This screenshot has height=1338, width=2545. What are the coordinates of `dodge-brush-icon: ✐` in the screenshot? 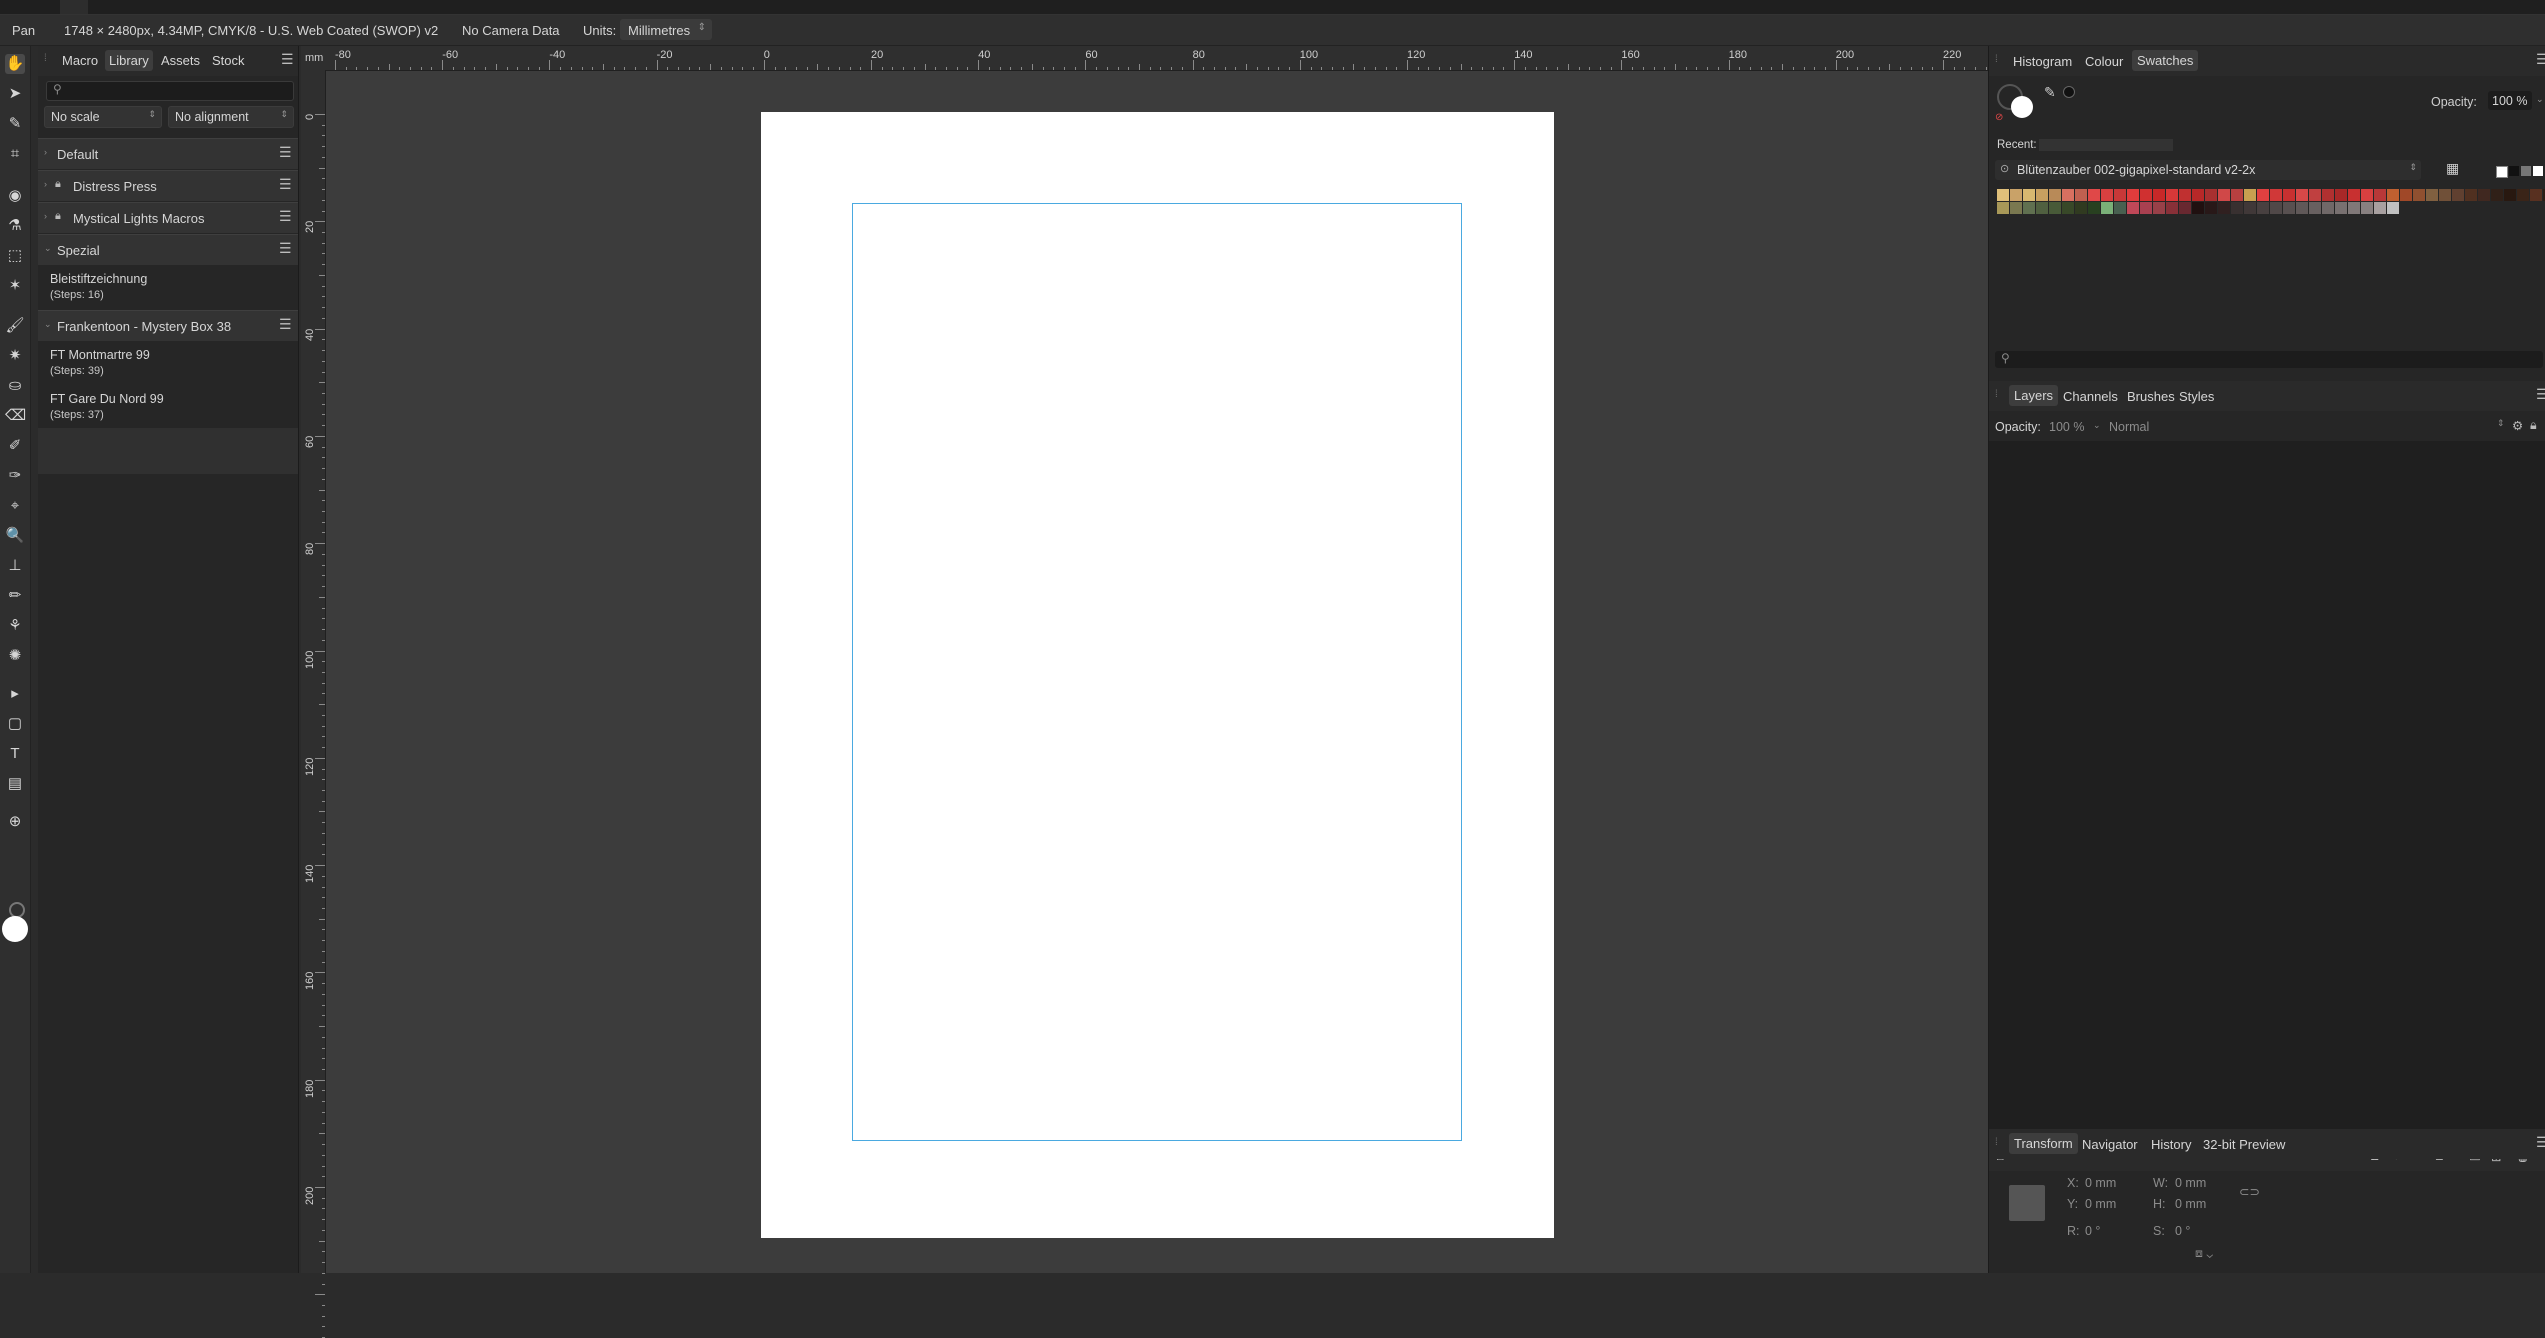 It's located at (15, 446).